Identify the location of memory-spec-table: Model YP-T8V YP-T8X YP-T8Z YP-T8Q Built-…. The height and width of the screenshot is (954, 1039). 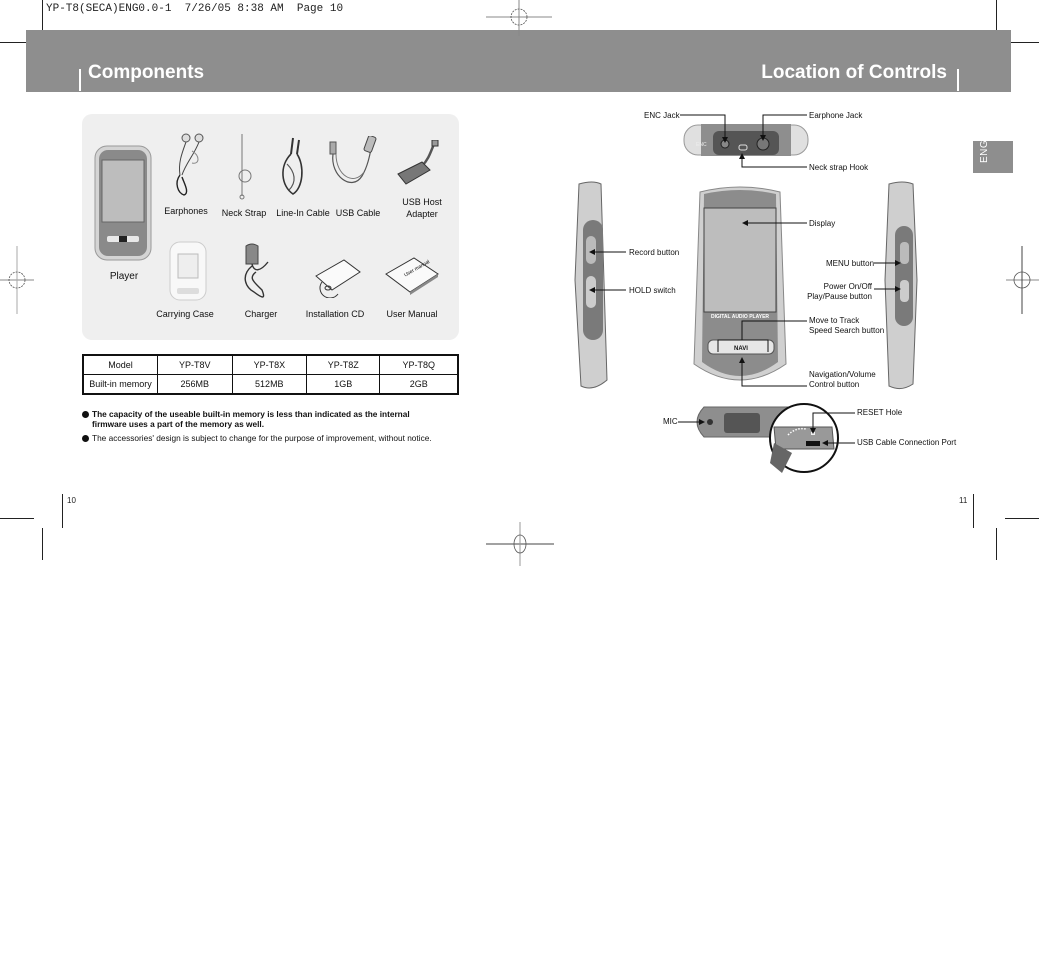
(270, 374).